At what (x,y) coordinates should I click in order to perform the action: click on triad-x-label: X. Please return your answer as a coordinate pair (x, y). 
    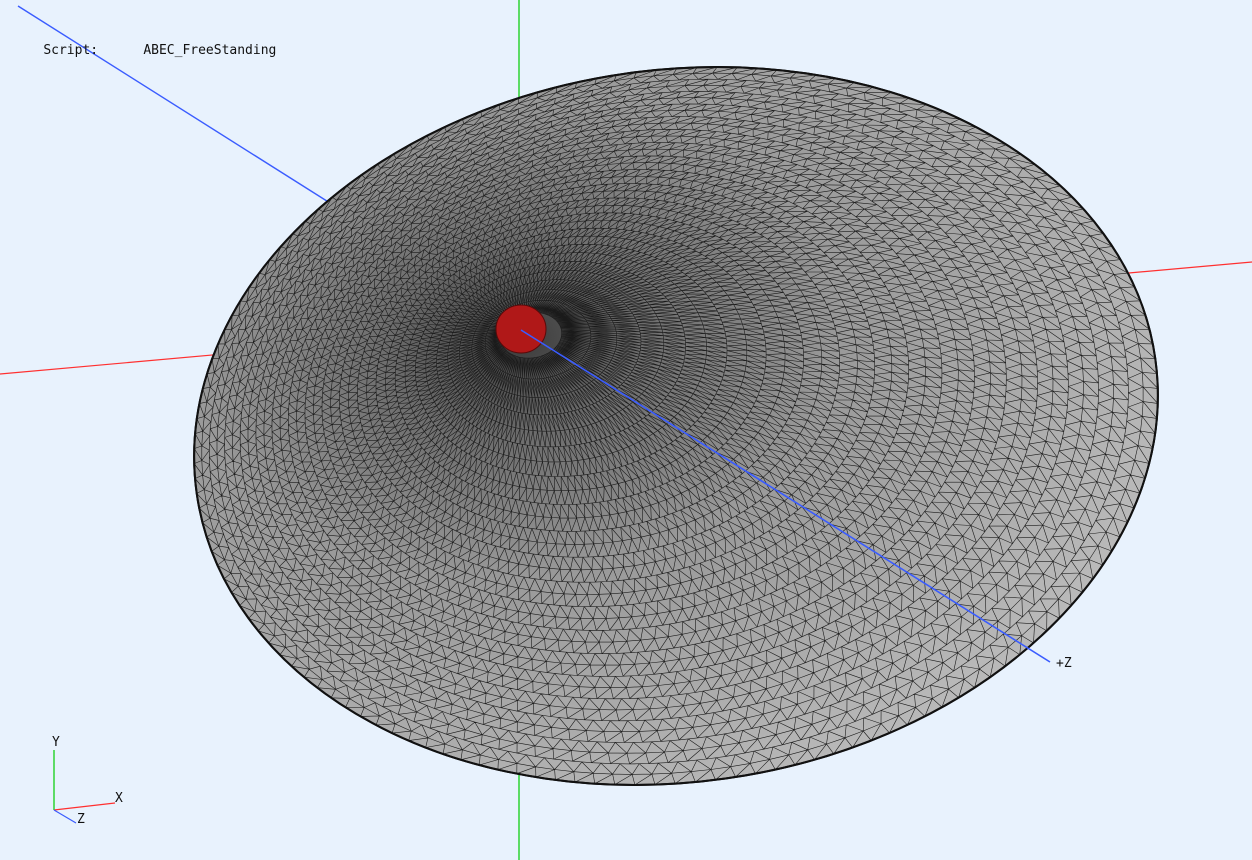
    Looking at the image, I should click on (119, 798).